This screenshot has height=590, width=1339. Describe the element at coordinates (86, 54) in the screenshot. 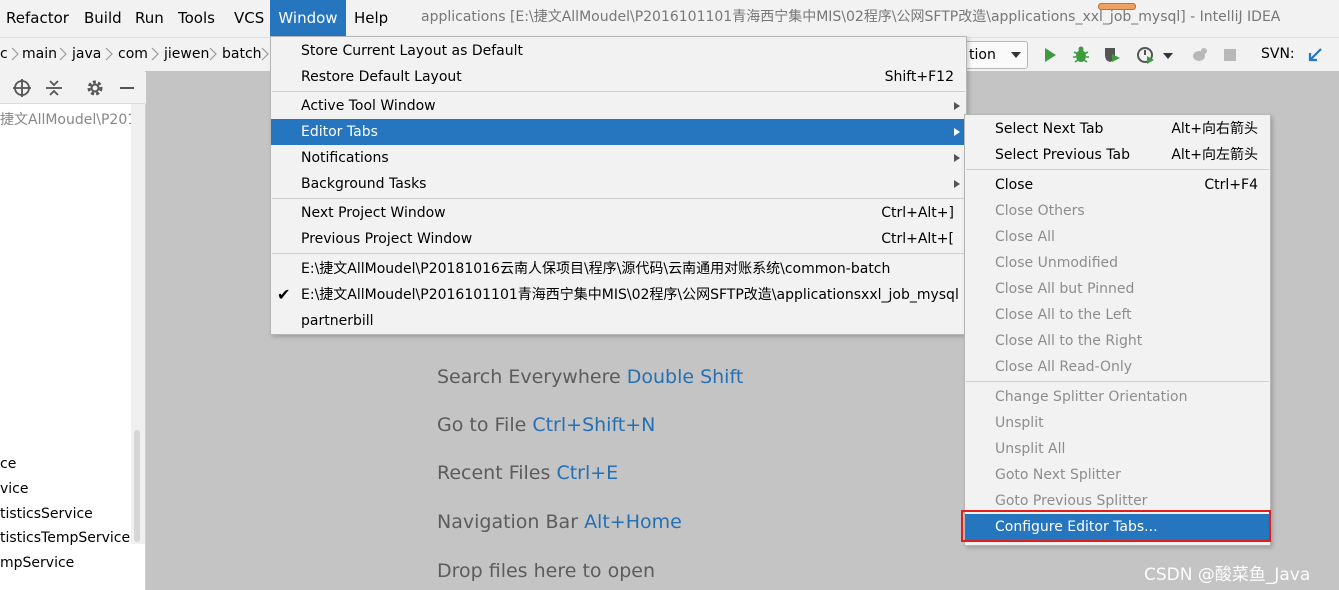

I see `breadcrumb-item: java` at that location.